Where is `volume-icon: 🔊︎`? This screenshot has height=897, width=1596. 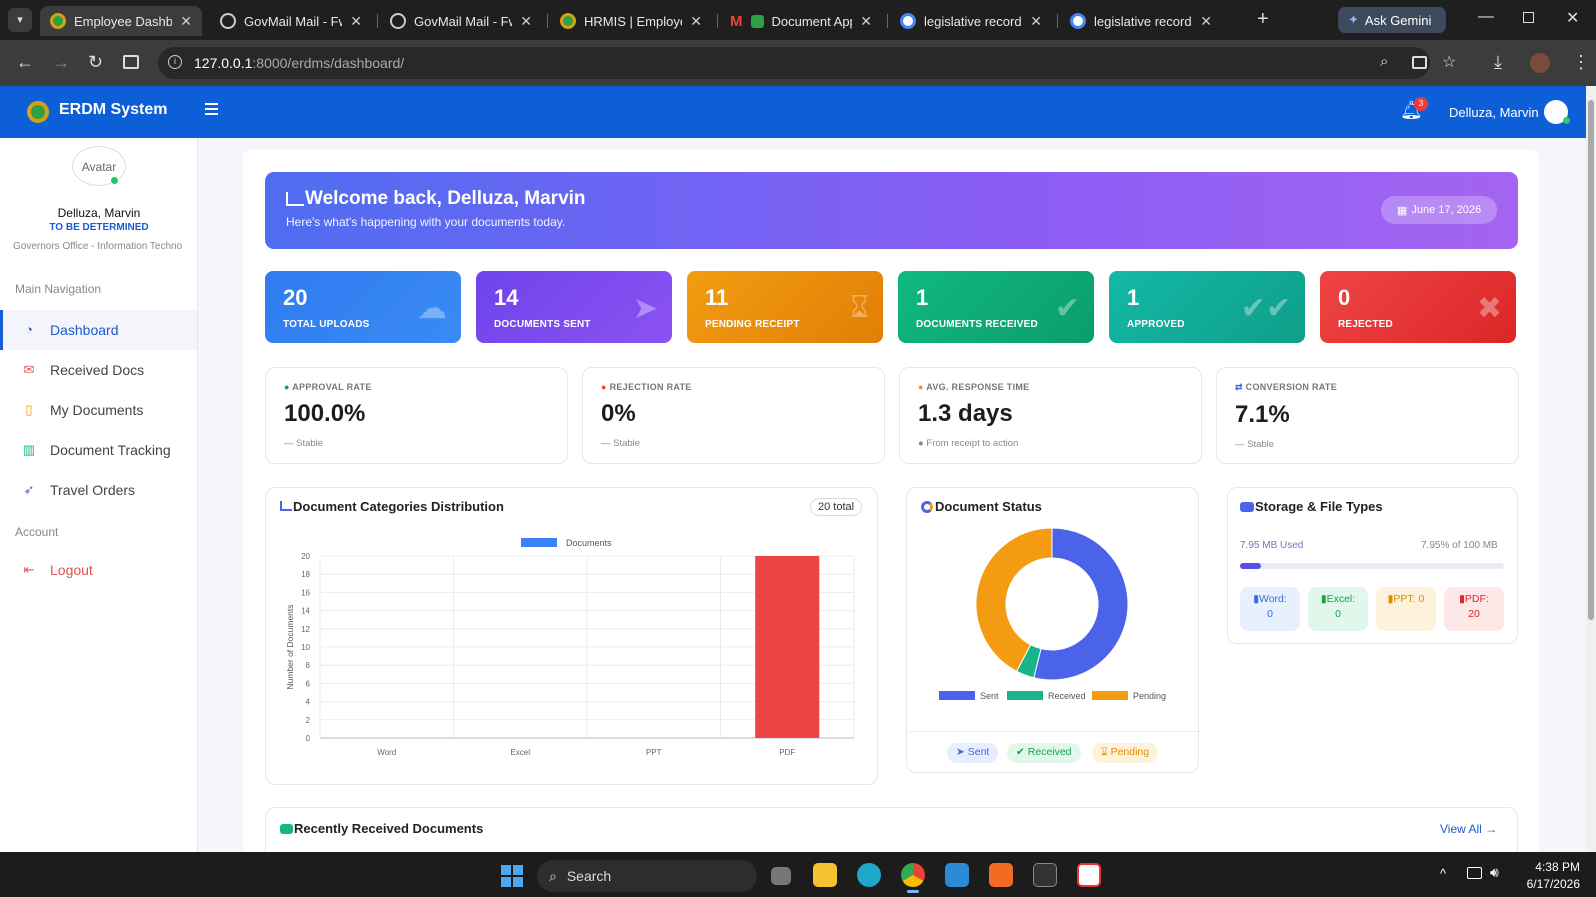 volume-icon: 🔊︎ is located at coordinates (1494, 872).